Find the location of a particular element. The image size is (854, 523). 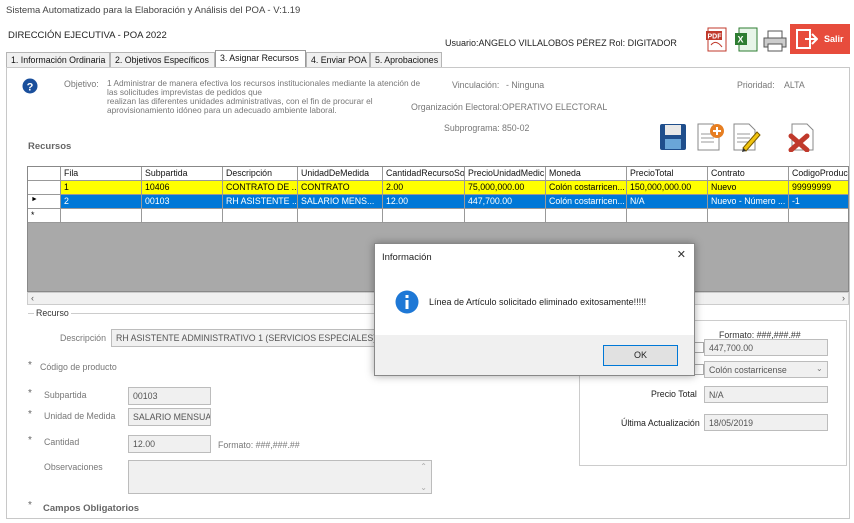

column-header: Moneda is located at coordinates (586, 174).